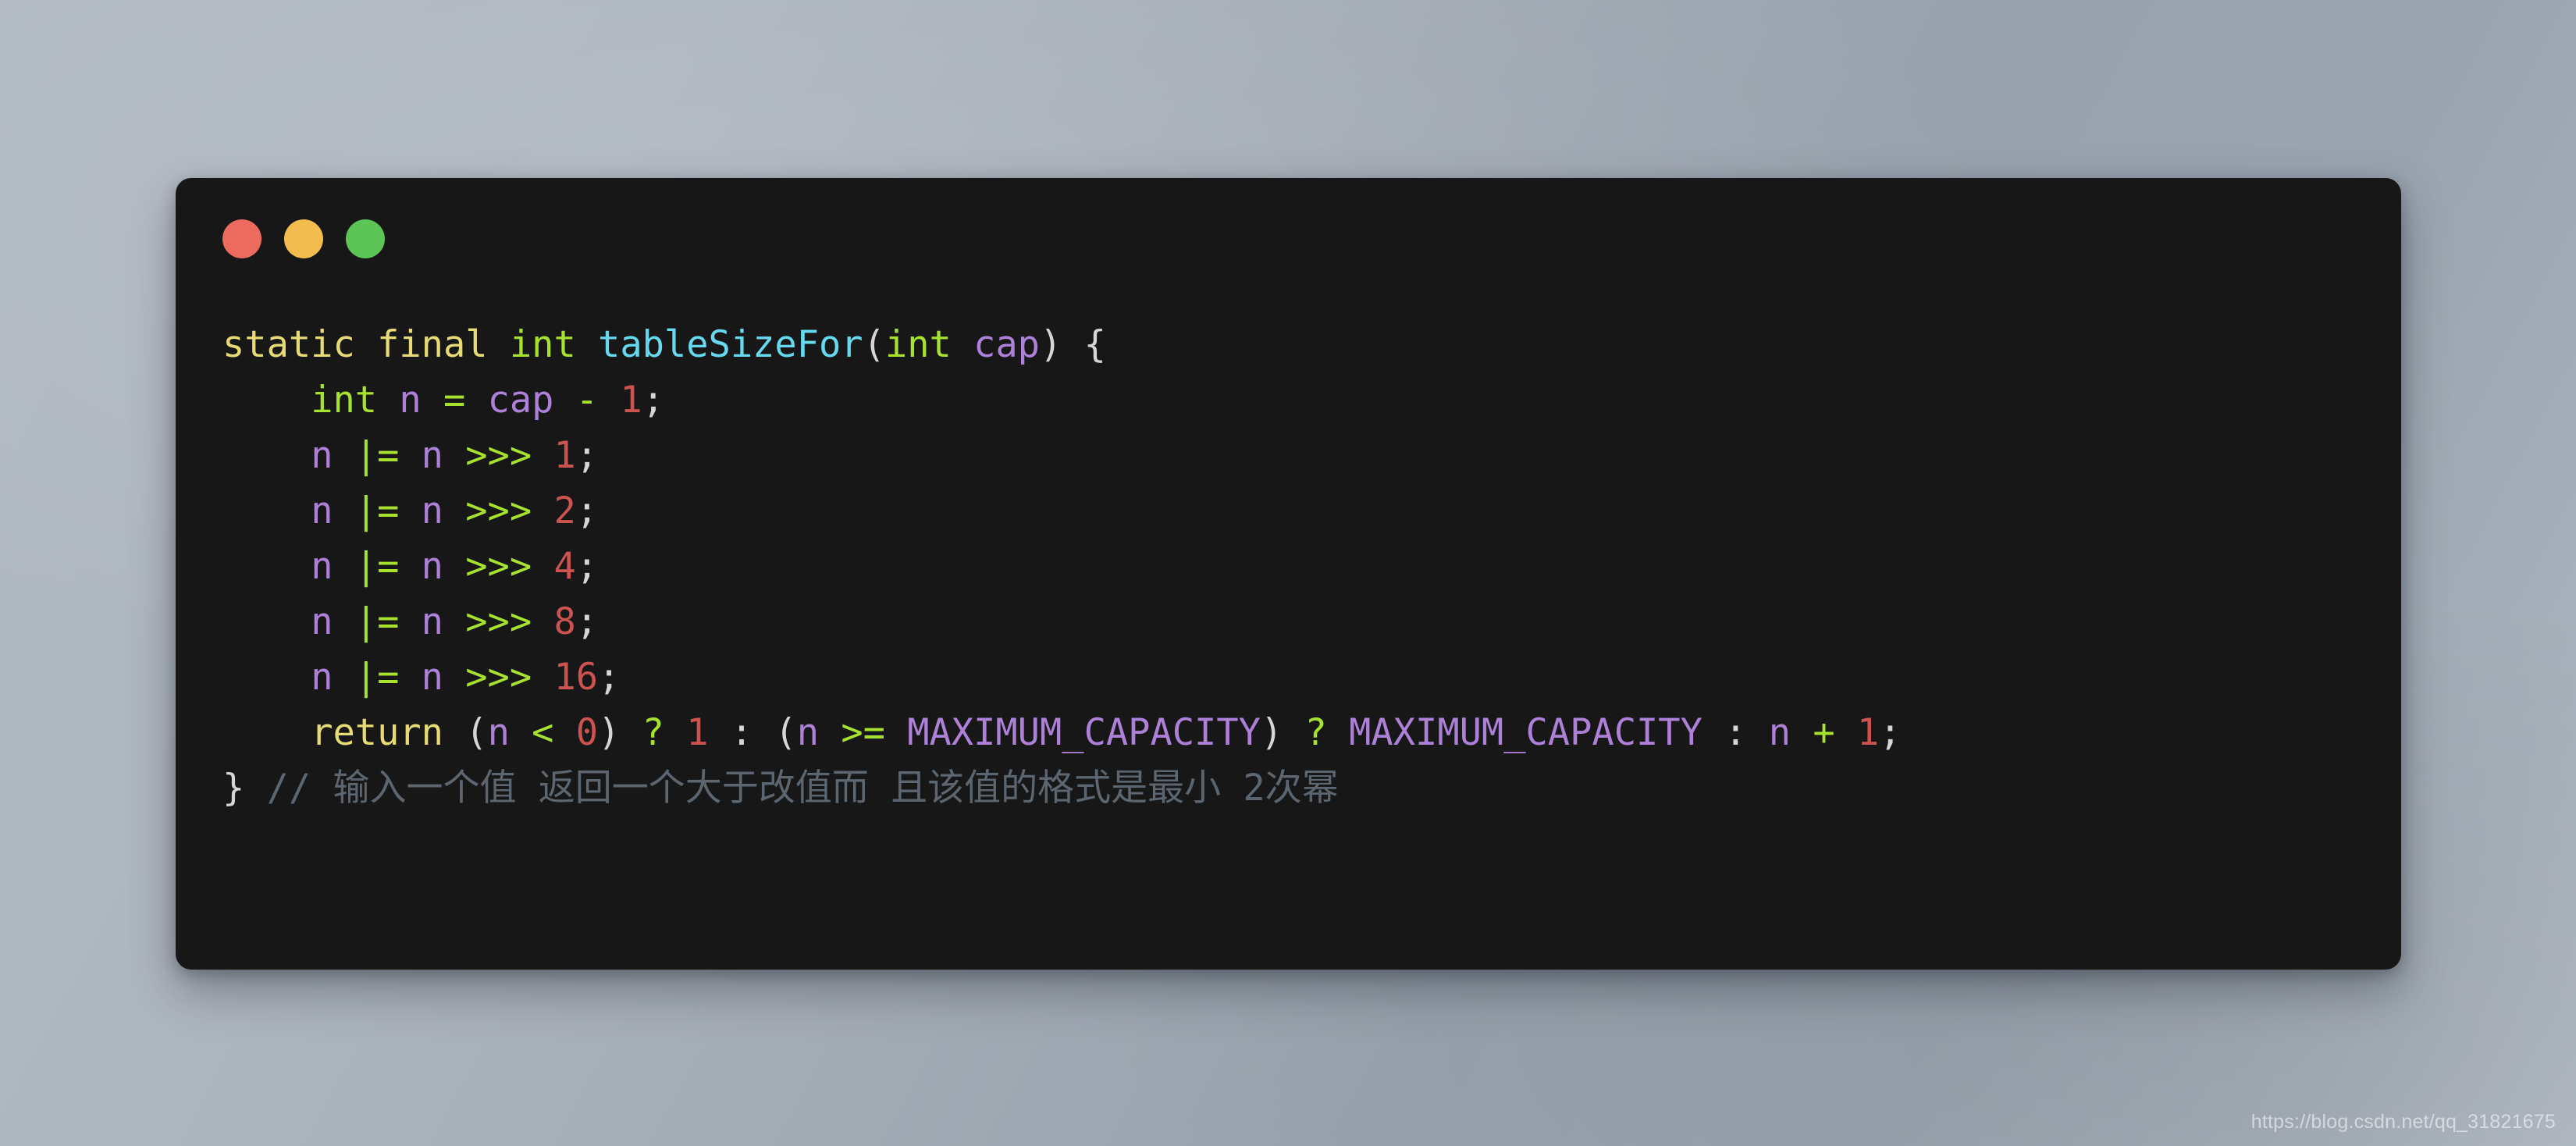 This screenshot has height=1146, width=2576. I want to click on code-token-punctuation: }, so click(233, 788).